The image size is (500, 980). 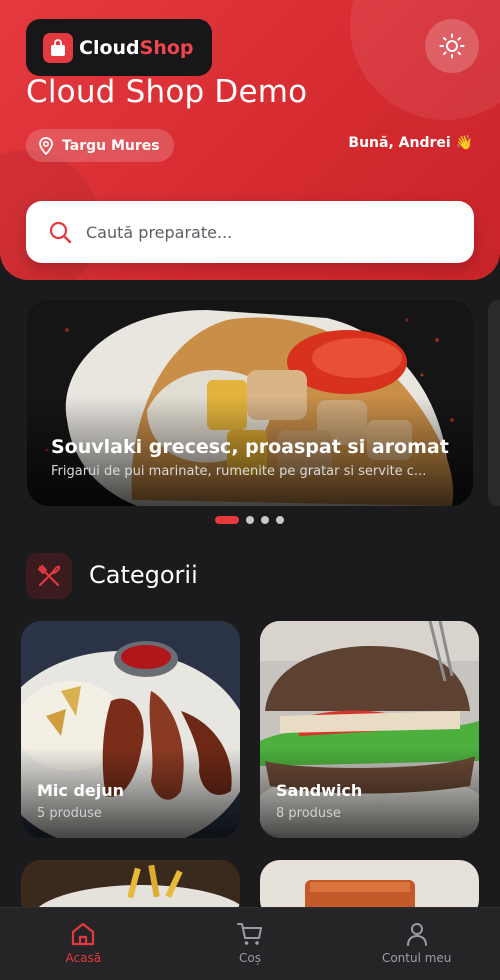 I want to click on nav-home: Acasă, so click(x=83, y=944).